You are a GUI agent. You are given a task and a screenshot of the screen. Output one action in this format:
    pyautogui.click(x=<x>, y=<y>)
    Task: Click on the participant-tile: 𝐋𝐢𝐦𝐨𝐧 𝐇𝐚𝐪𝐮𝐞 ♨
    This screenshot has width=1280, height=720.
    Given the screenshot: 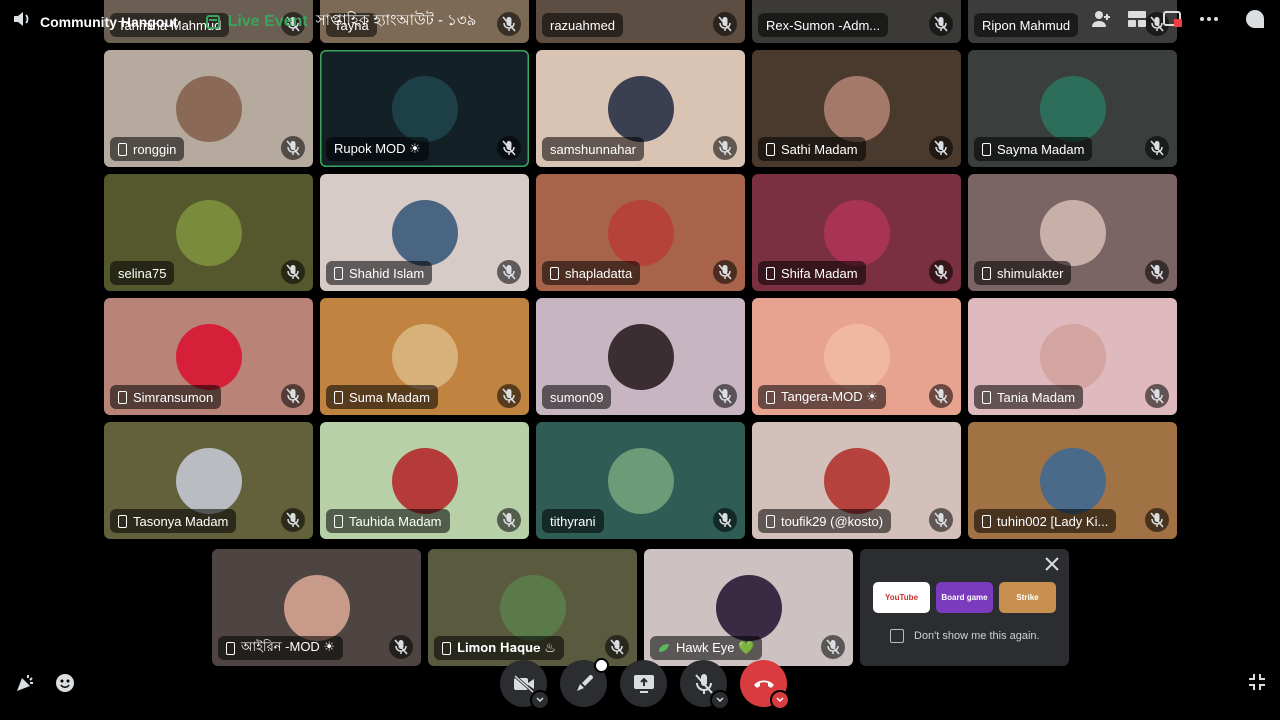 What is the action you would take?
    pyautogui.click(x=532, y=607)
    